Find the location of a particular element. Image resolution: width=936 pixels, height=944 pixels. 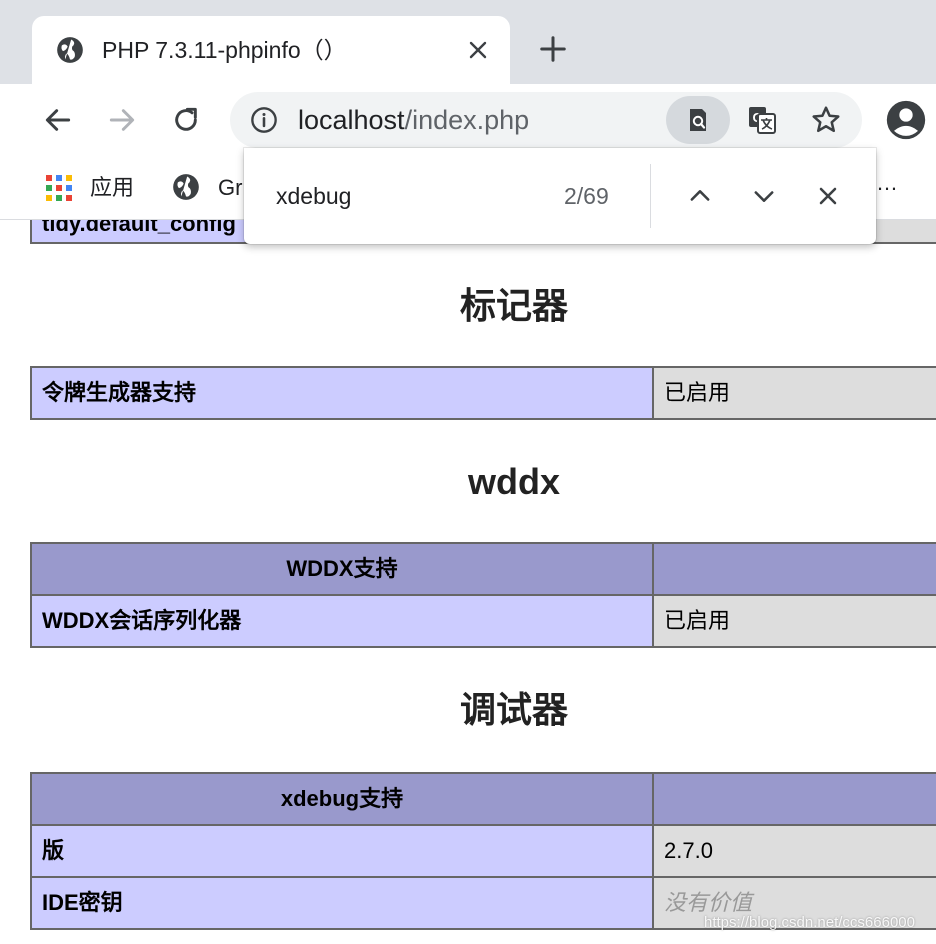

table-key-cell: 令牌生成器支持 is located at coordinates (342, 393).